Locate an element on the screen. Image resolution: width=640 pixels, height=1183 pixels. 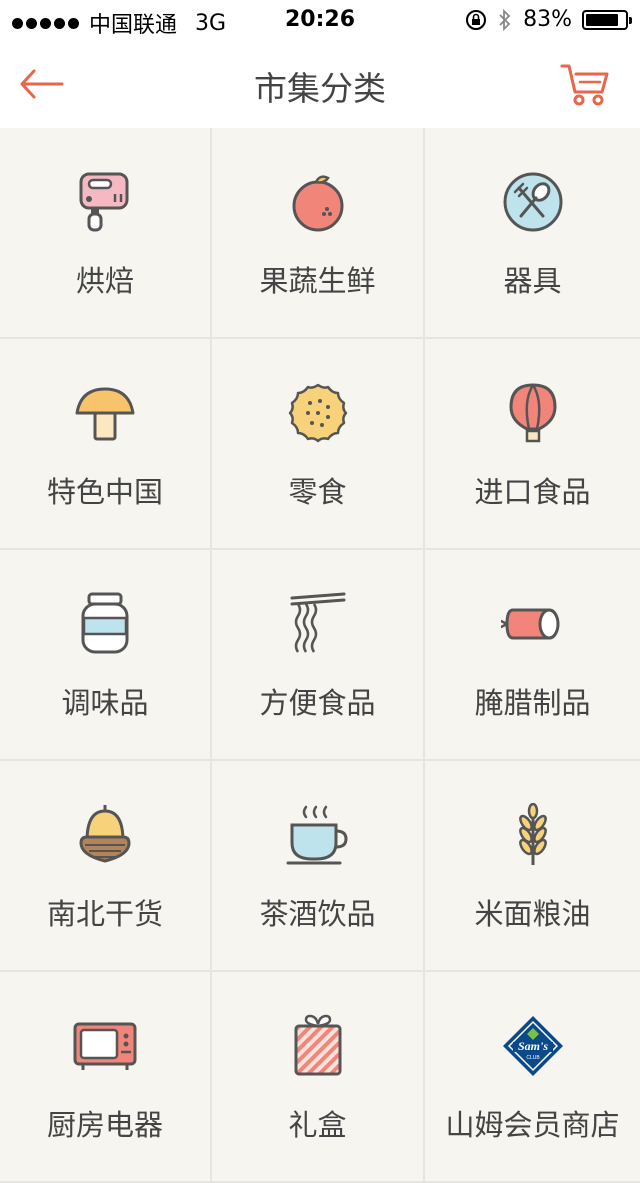
status-bar: 中国联通 3G 20:26 83% is located at coordinates (320, 20).